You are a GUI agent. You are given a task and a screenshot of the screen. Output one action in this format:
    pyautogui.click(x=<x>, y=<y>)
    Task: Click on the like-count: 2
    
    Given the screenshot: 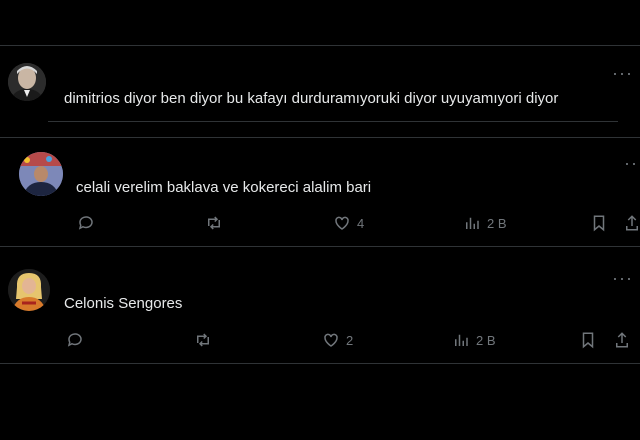 What is the action you would take?
    pyautogui.click(x=350, y=340)
    